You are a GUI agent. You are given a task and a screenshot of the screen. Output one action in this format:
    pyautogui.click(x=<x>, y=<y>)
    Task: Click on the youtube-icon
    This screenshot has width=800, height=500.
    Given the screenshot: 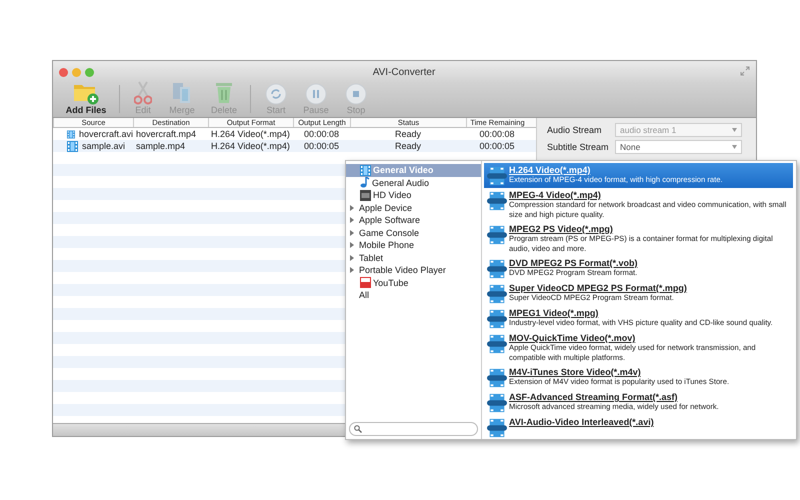 What is the action you would take?
    pyautogui.click(x=365, y=282)
    